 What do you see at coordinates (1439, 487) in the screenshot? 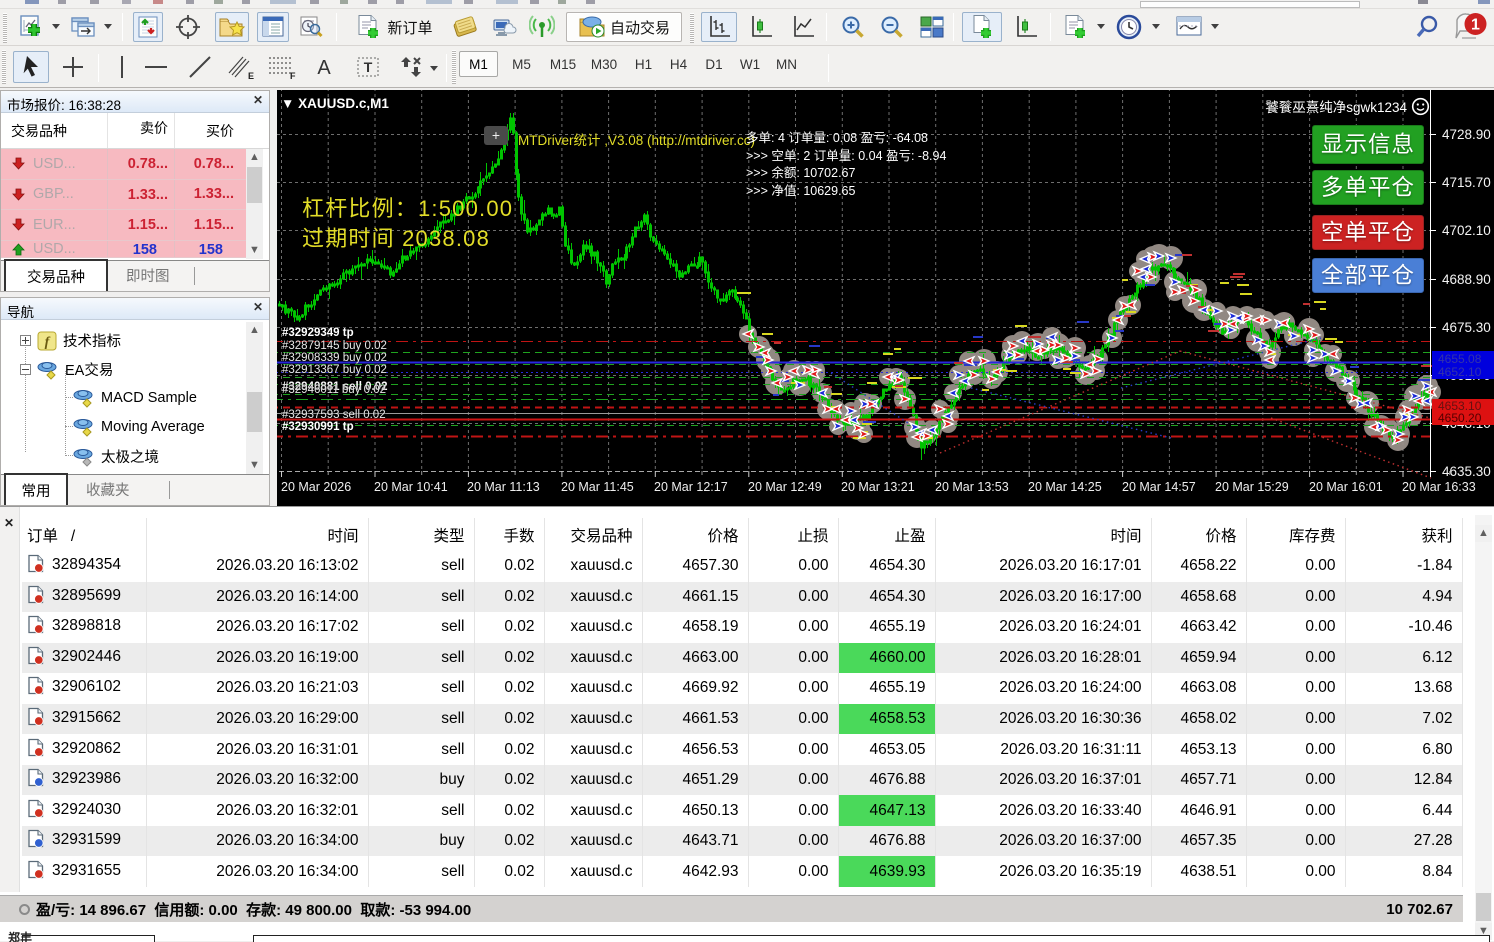
I see `svg-text: 20 Mar 16:33` at bounding box center [1439, 487].